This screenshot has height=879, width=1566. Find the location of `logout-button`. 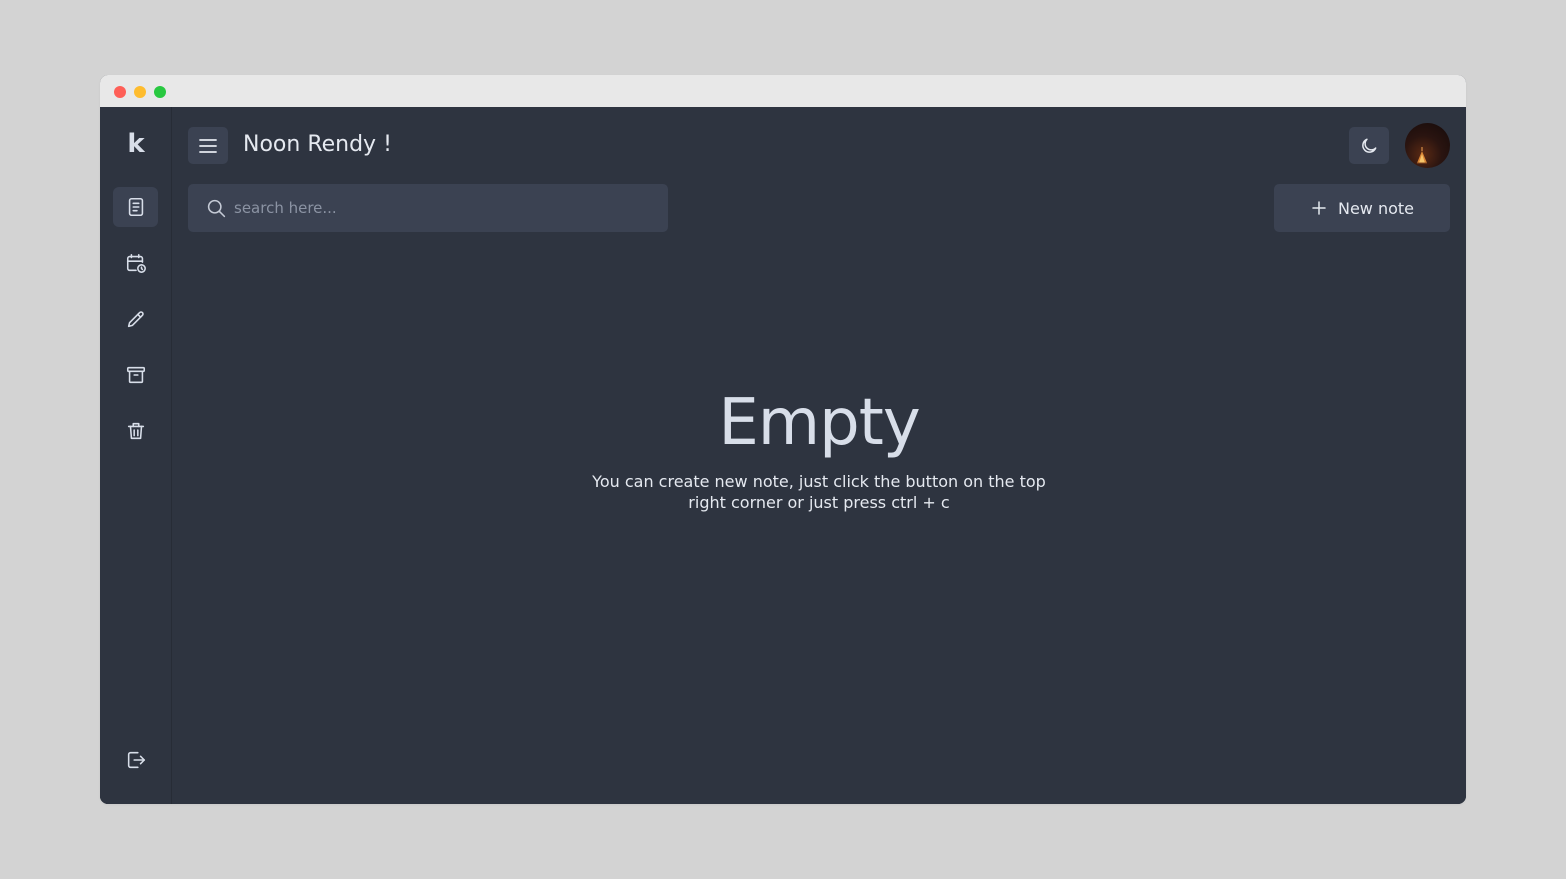

logout-button is located at coordinates (135, 760).